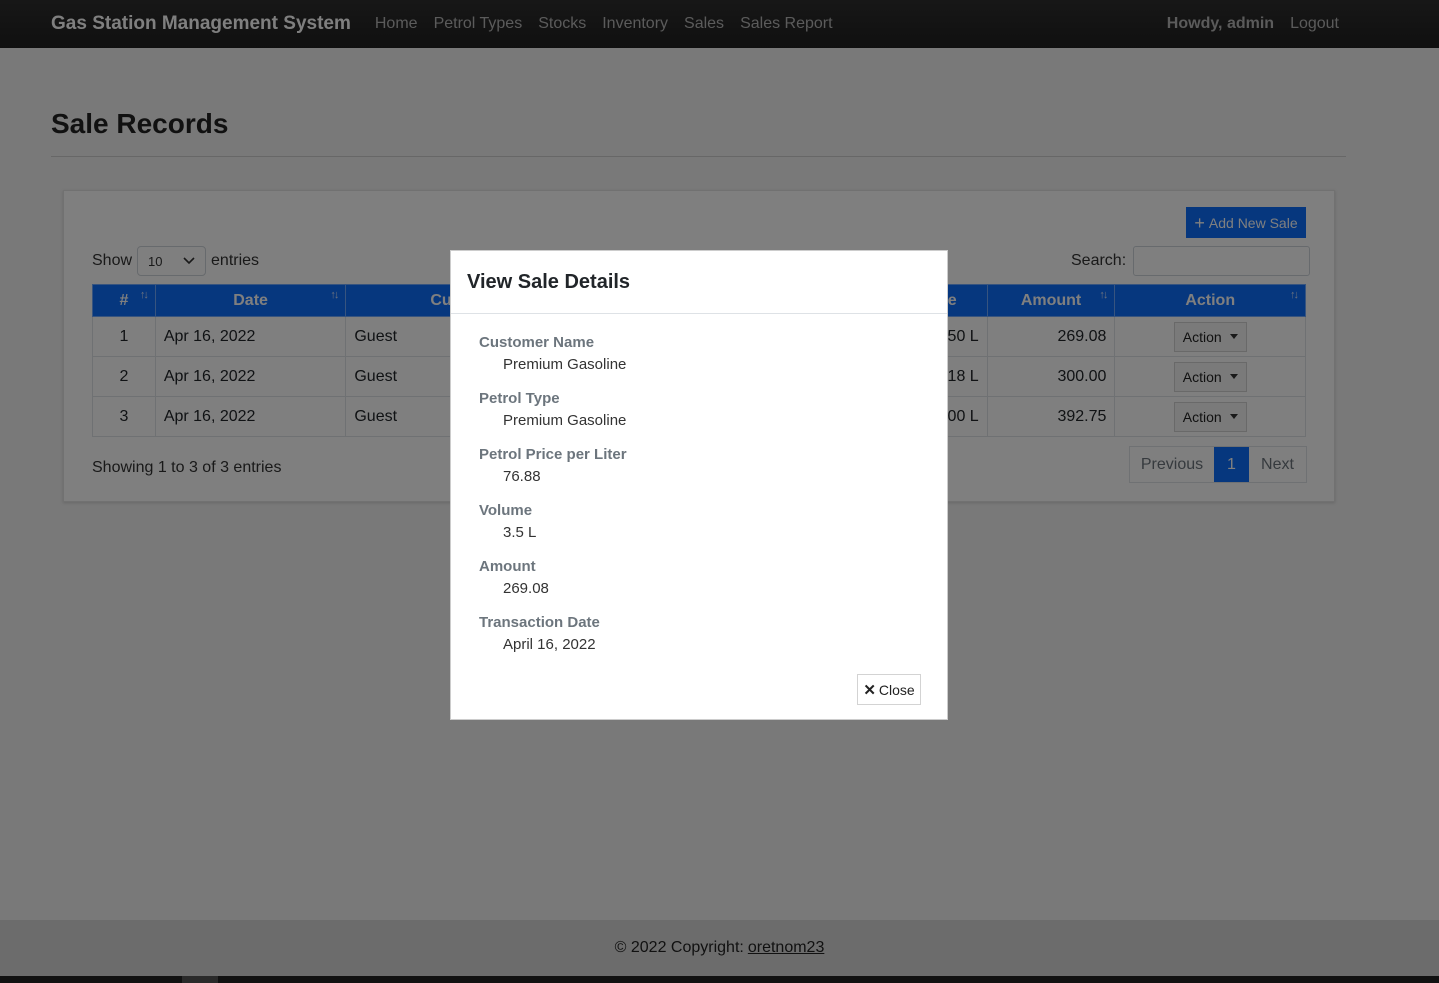 The image size is (1439, 983). What do you see at coordinates (699, 581) in the screenshot?
I see `field-amount: Amount 269.08` at bounding box center [699, 581].